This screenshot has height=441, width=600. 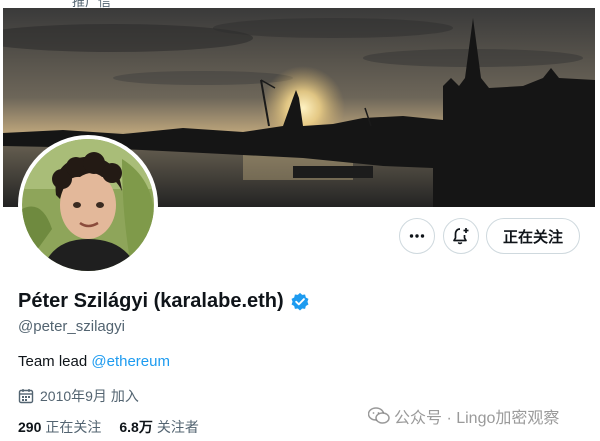 What do you see at coordinates (130, 361) in the screenshot?
I see `bio-mention-link: @ethereum` at bounding box center [130, 361].